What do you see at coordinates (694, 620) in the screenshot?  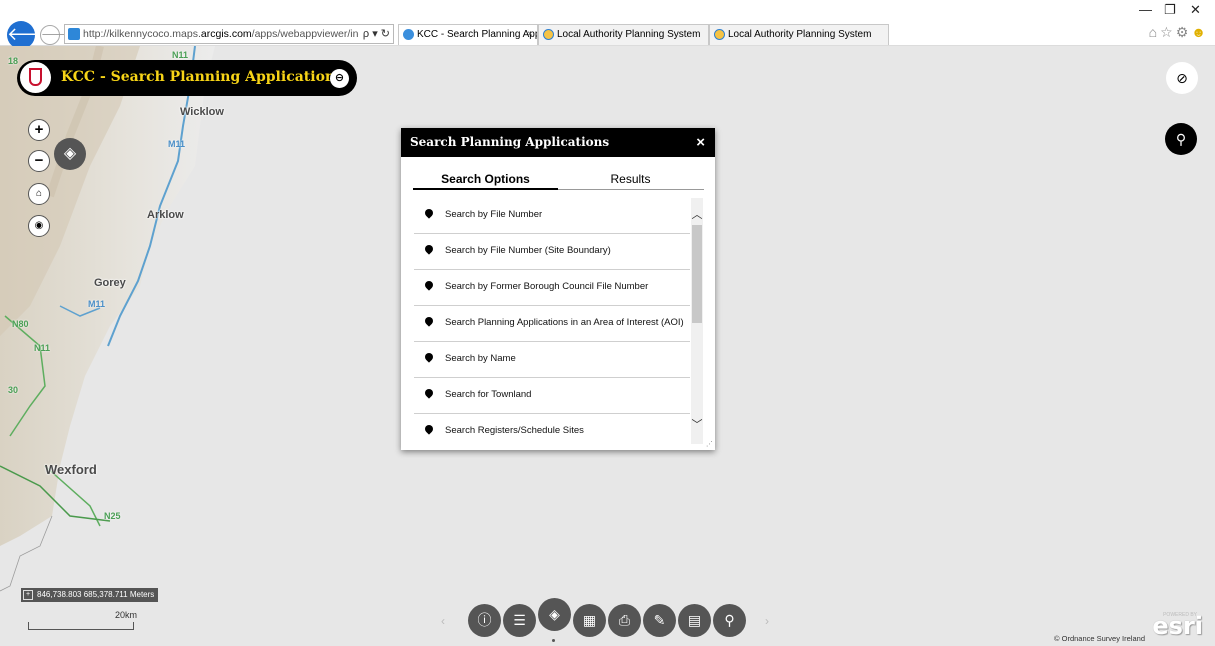 I see `attribute-table-icon: ▤` at bounding box center [694, 620].